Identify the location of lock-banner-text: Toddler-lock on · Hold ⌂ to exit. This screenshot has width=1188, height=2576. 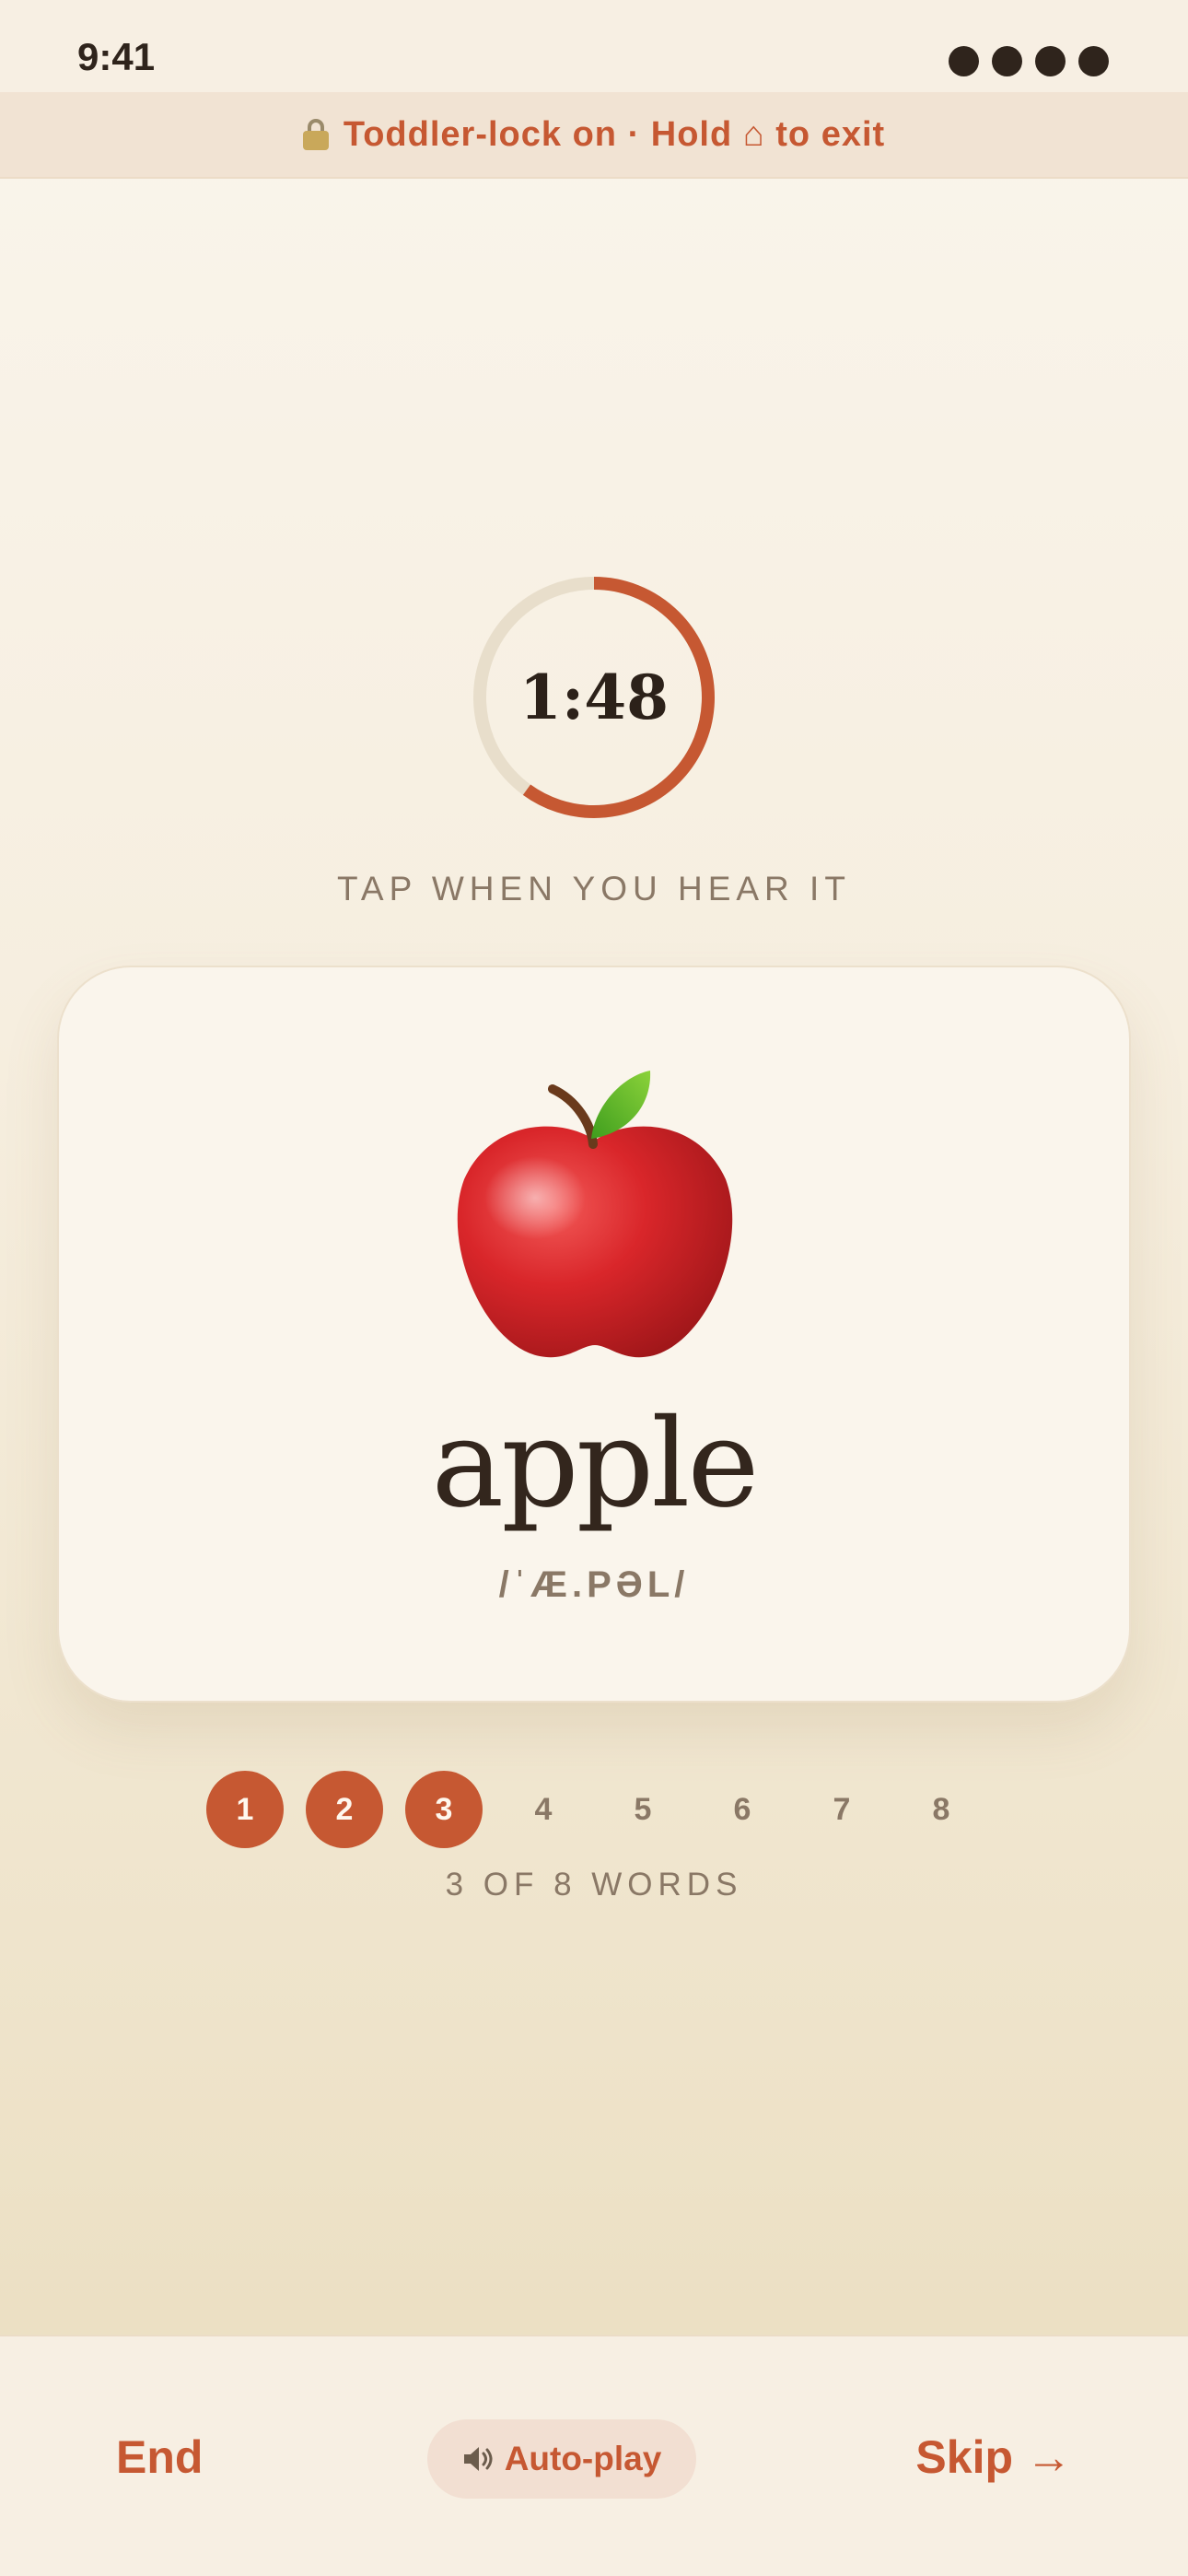
(614, 134).